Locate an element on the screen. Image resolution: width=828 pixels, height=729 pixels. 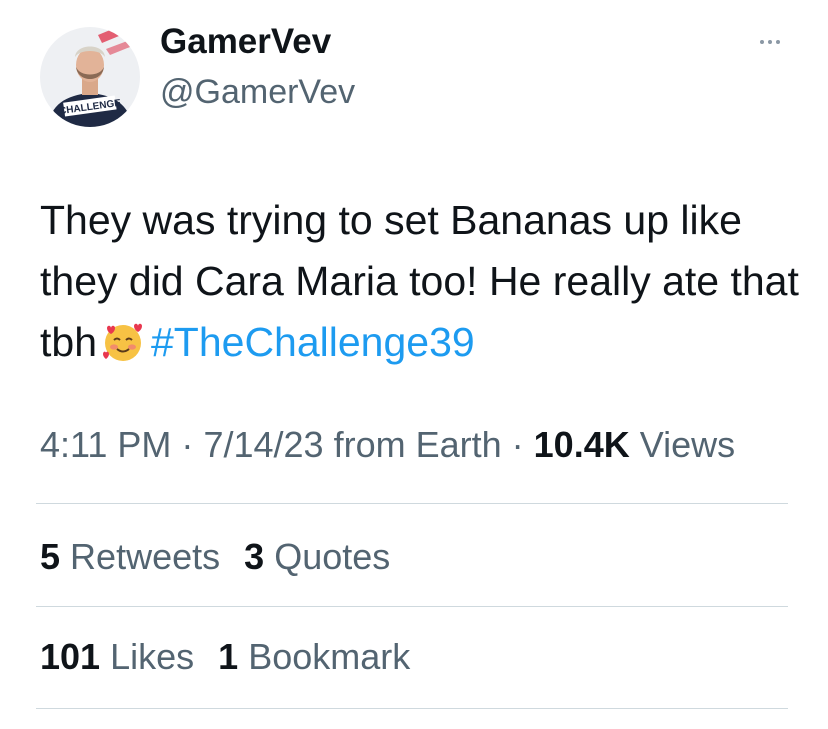
avatar: CHALLENGE is located at coordinates (90, 77).